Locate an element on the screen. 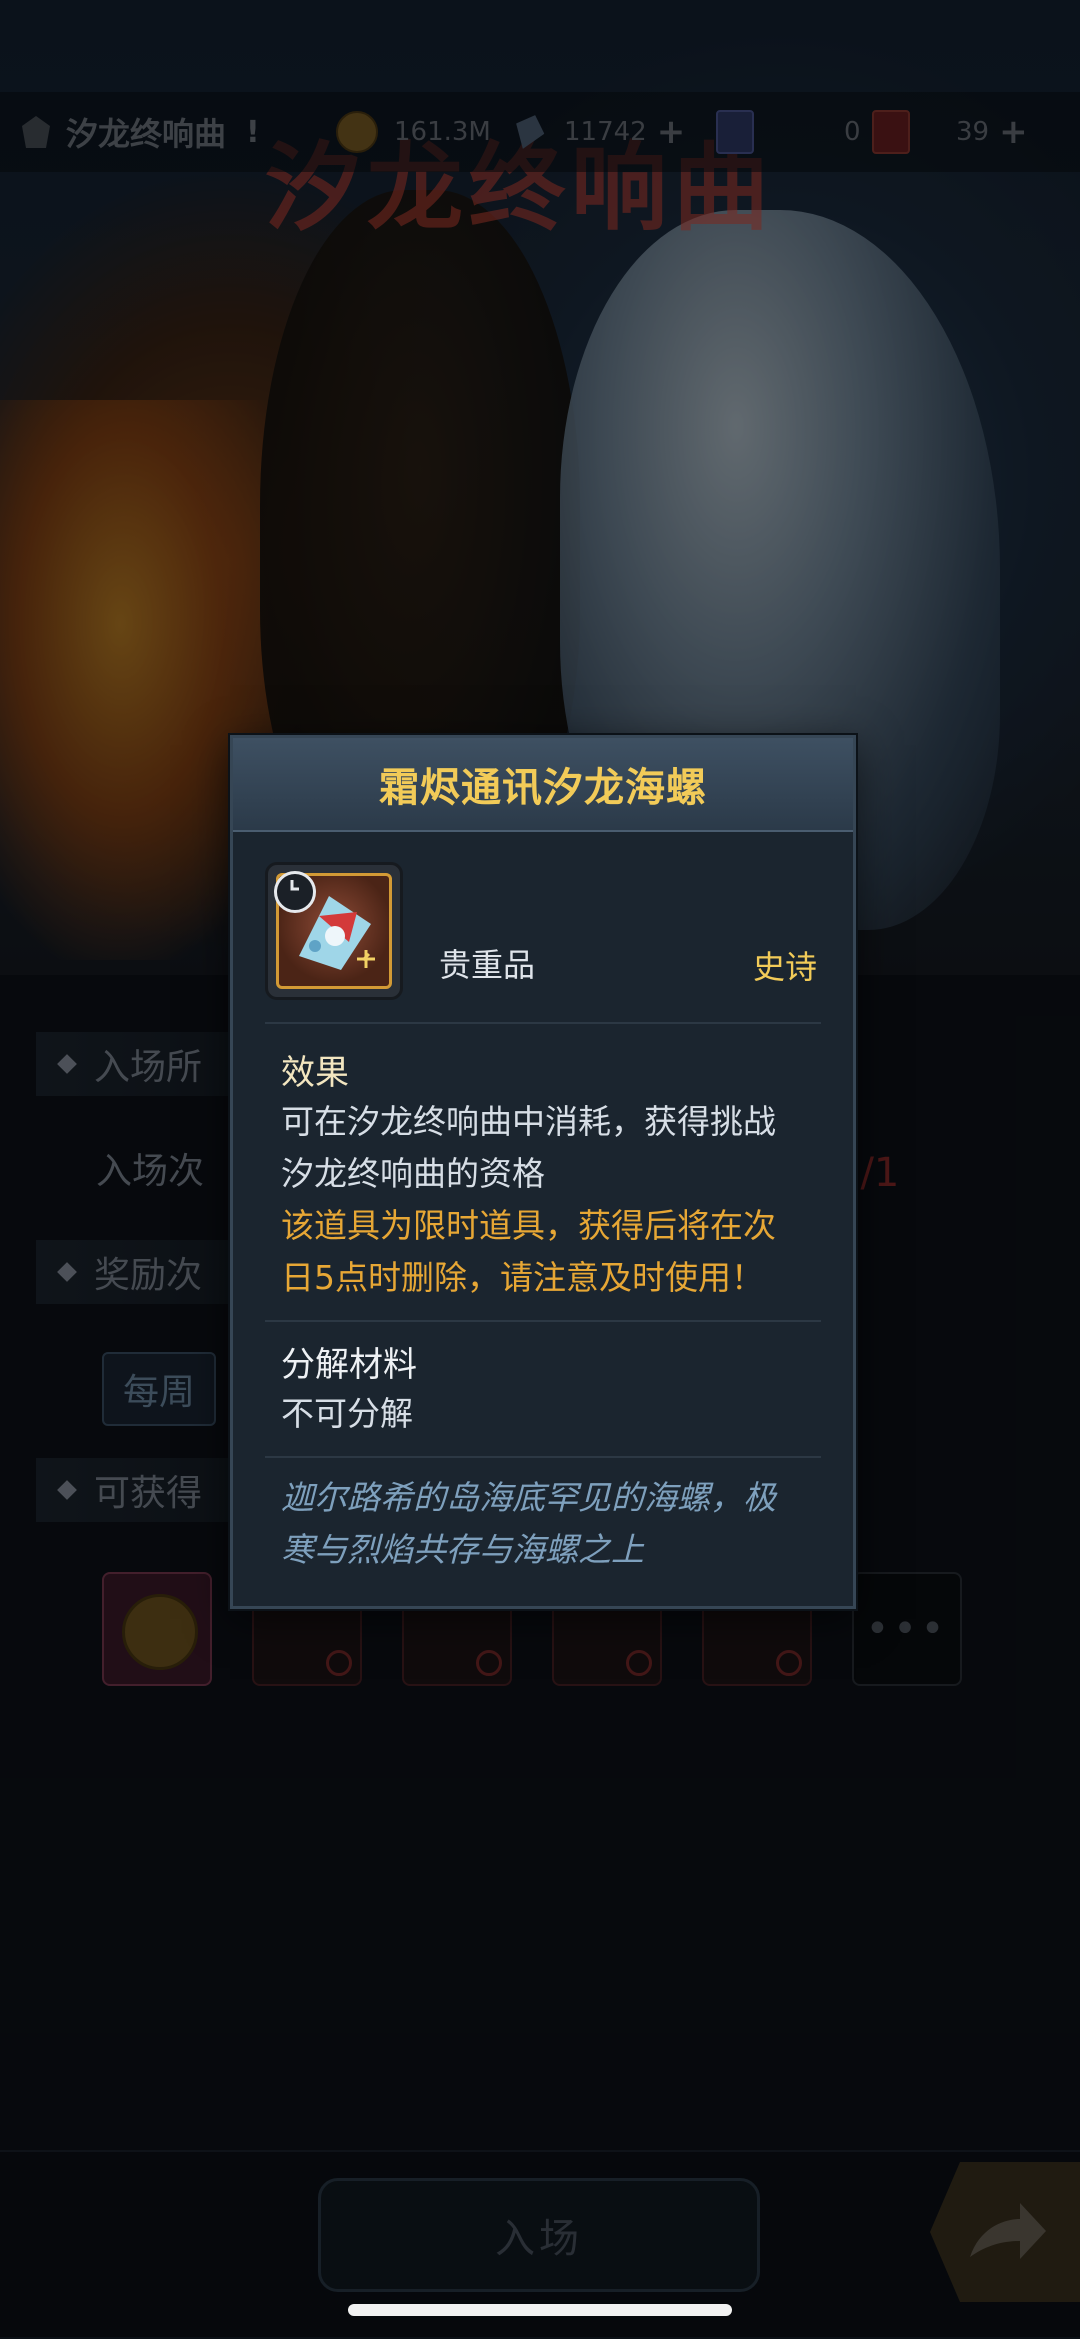  home-indicator is located at coordinates (540, 2310).